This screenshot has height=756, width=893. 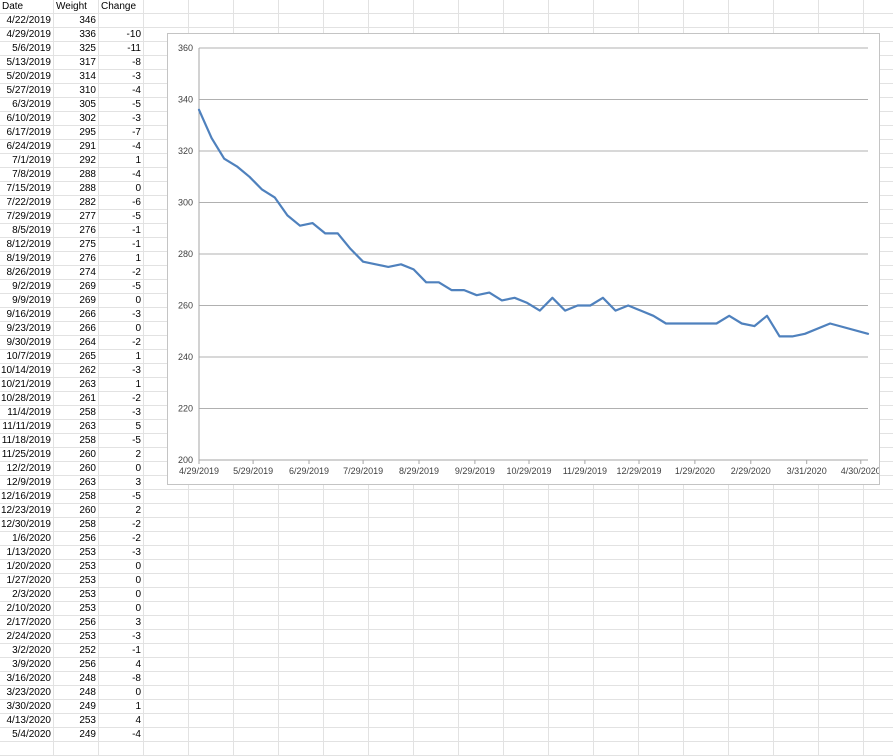 What do you see at coordinates (27, 175) in the screenshot?
I see `date-cell: 7/8/2019` at bounding box center [27, 175].